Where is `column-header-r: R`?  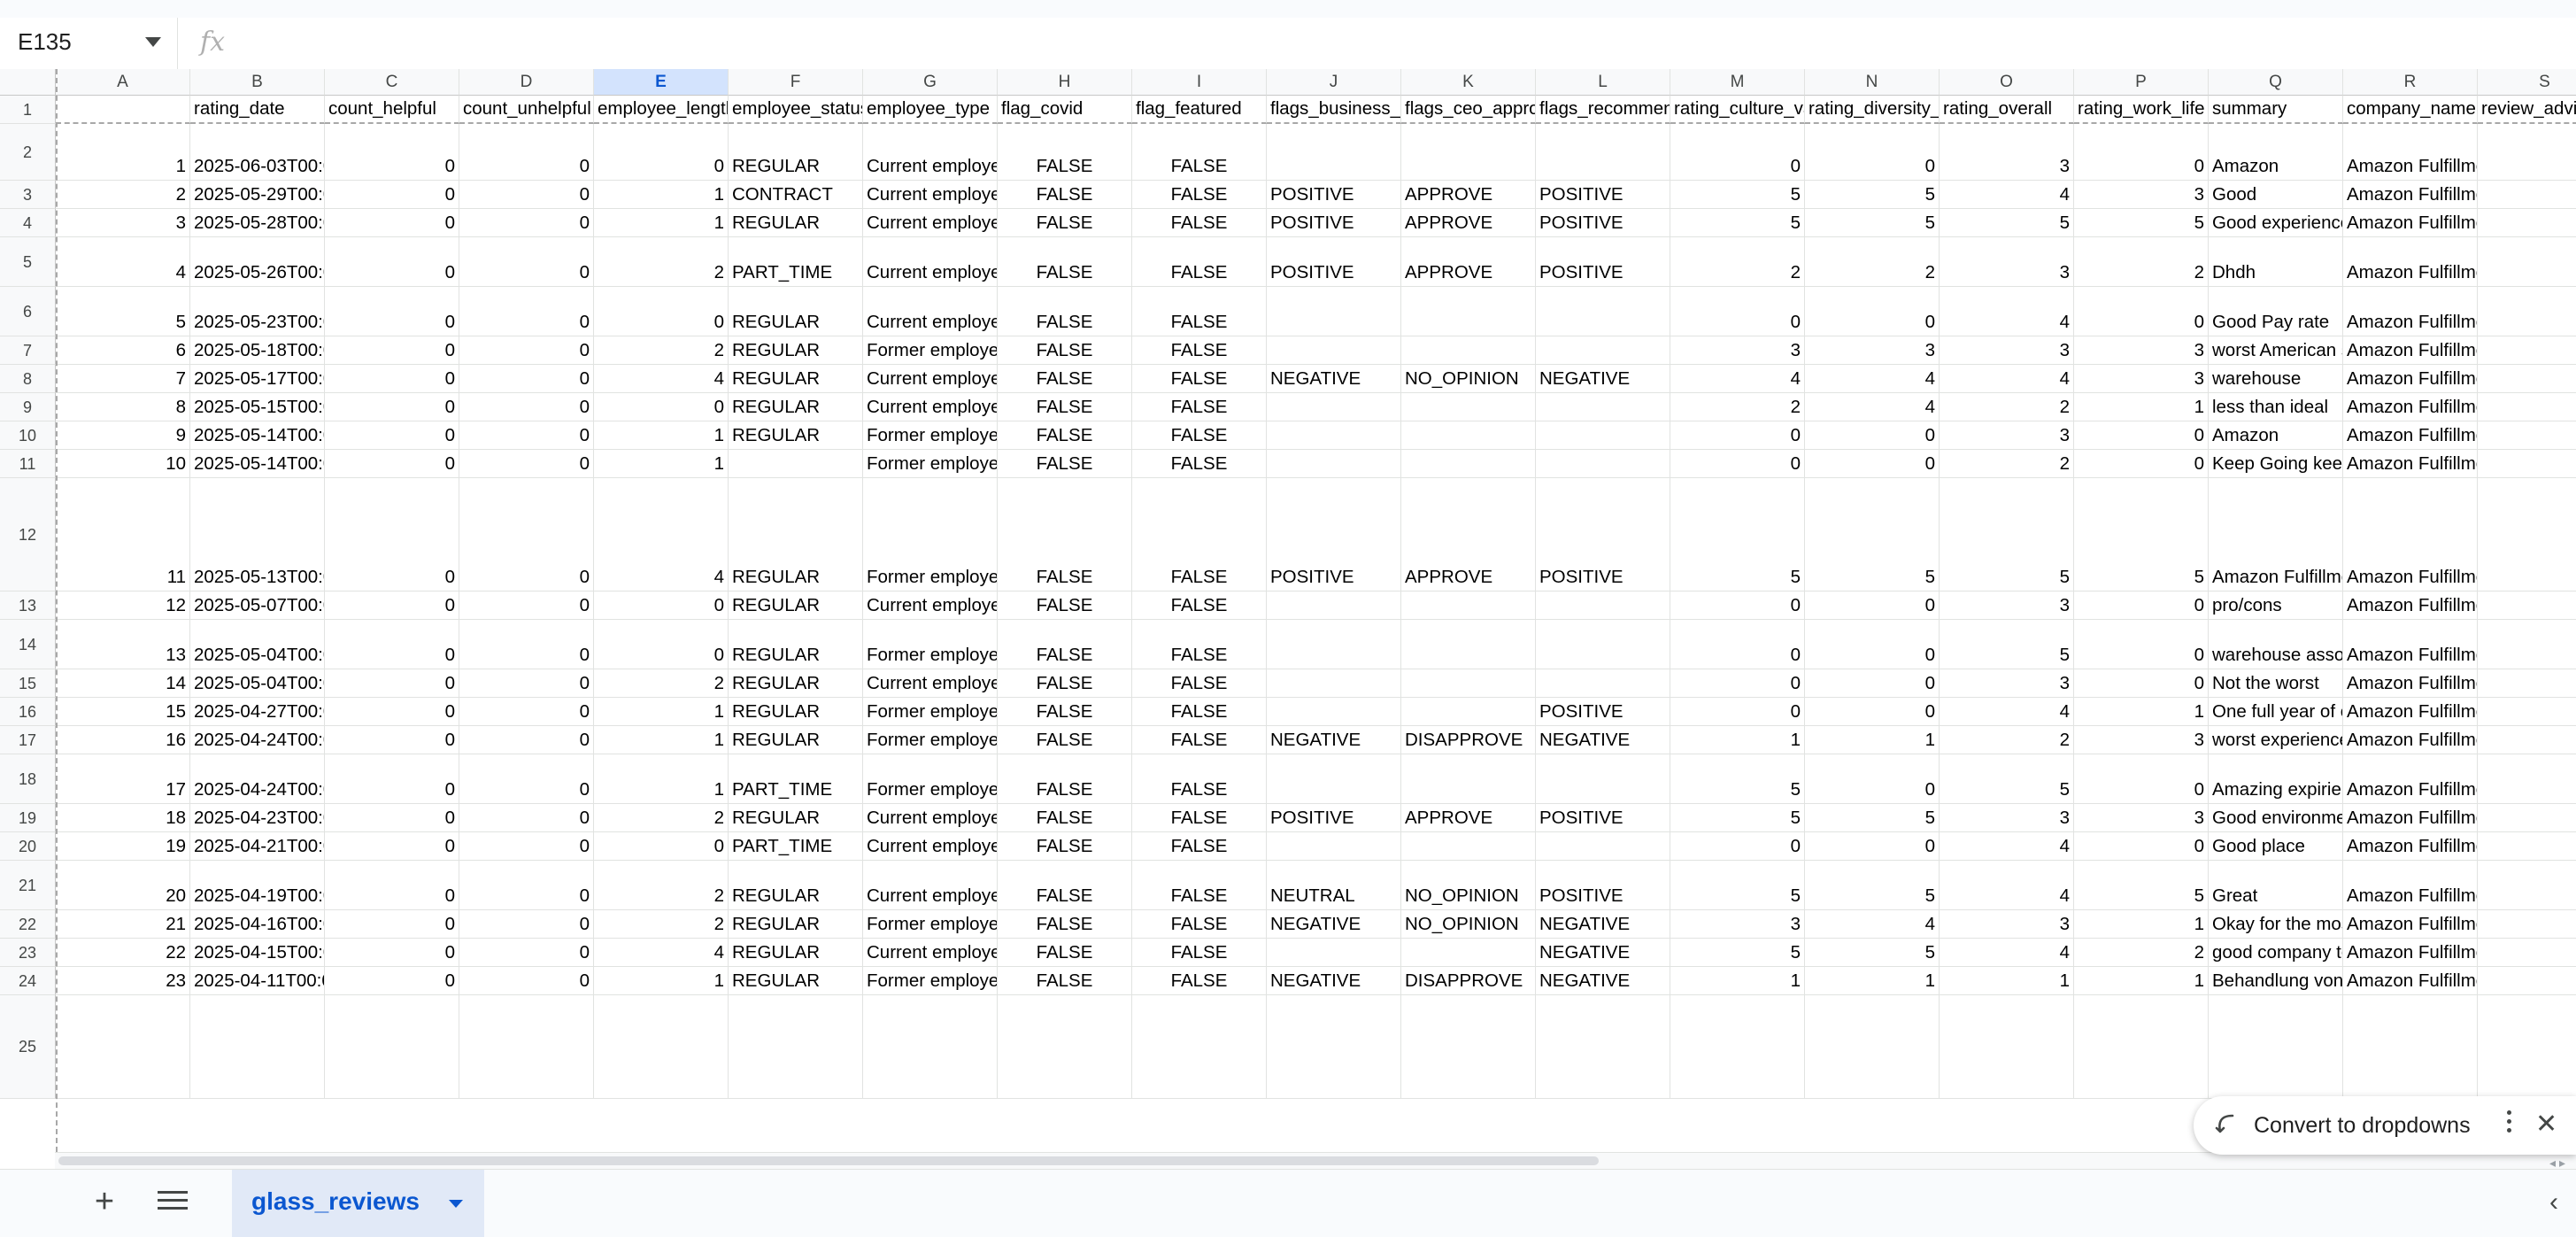 column-header-r: R is located at coordinates (2410, 83).